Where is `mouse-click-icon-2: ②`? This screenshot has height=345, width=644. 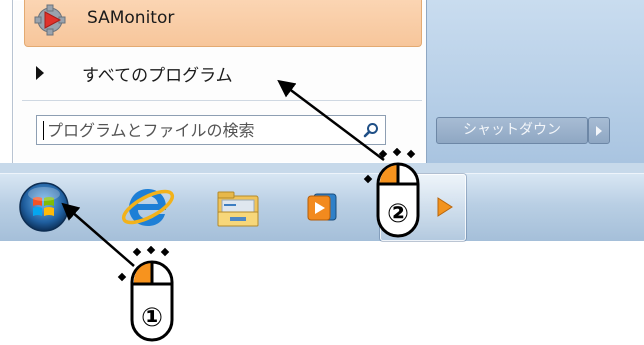
mouse-click-icon-2: ② is located at coordinates (391, 193).